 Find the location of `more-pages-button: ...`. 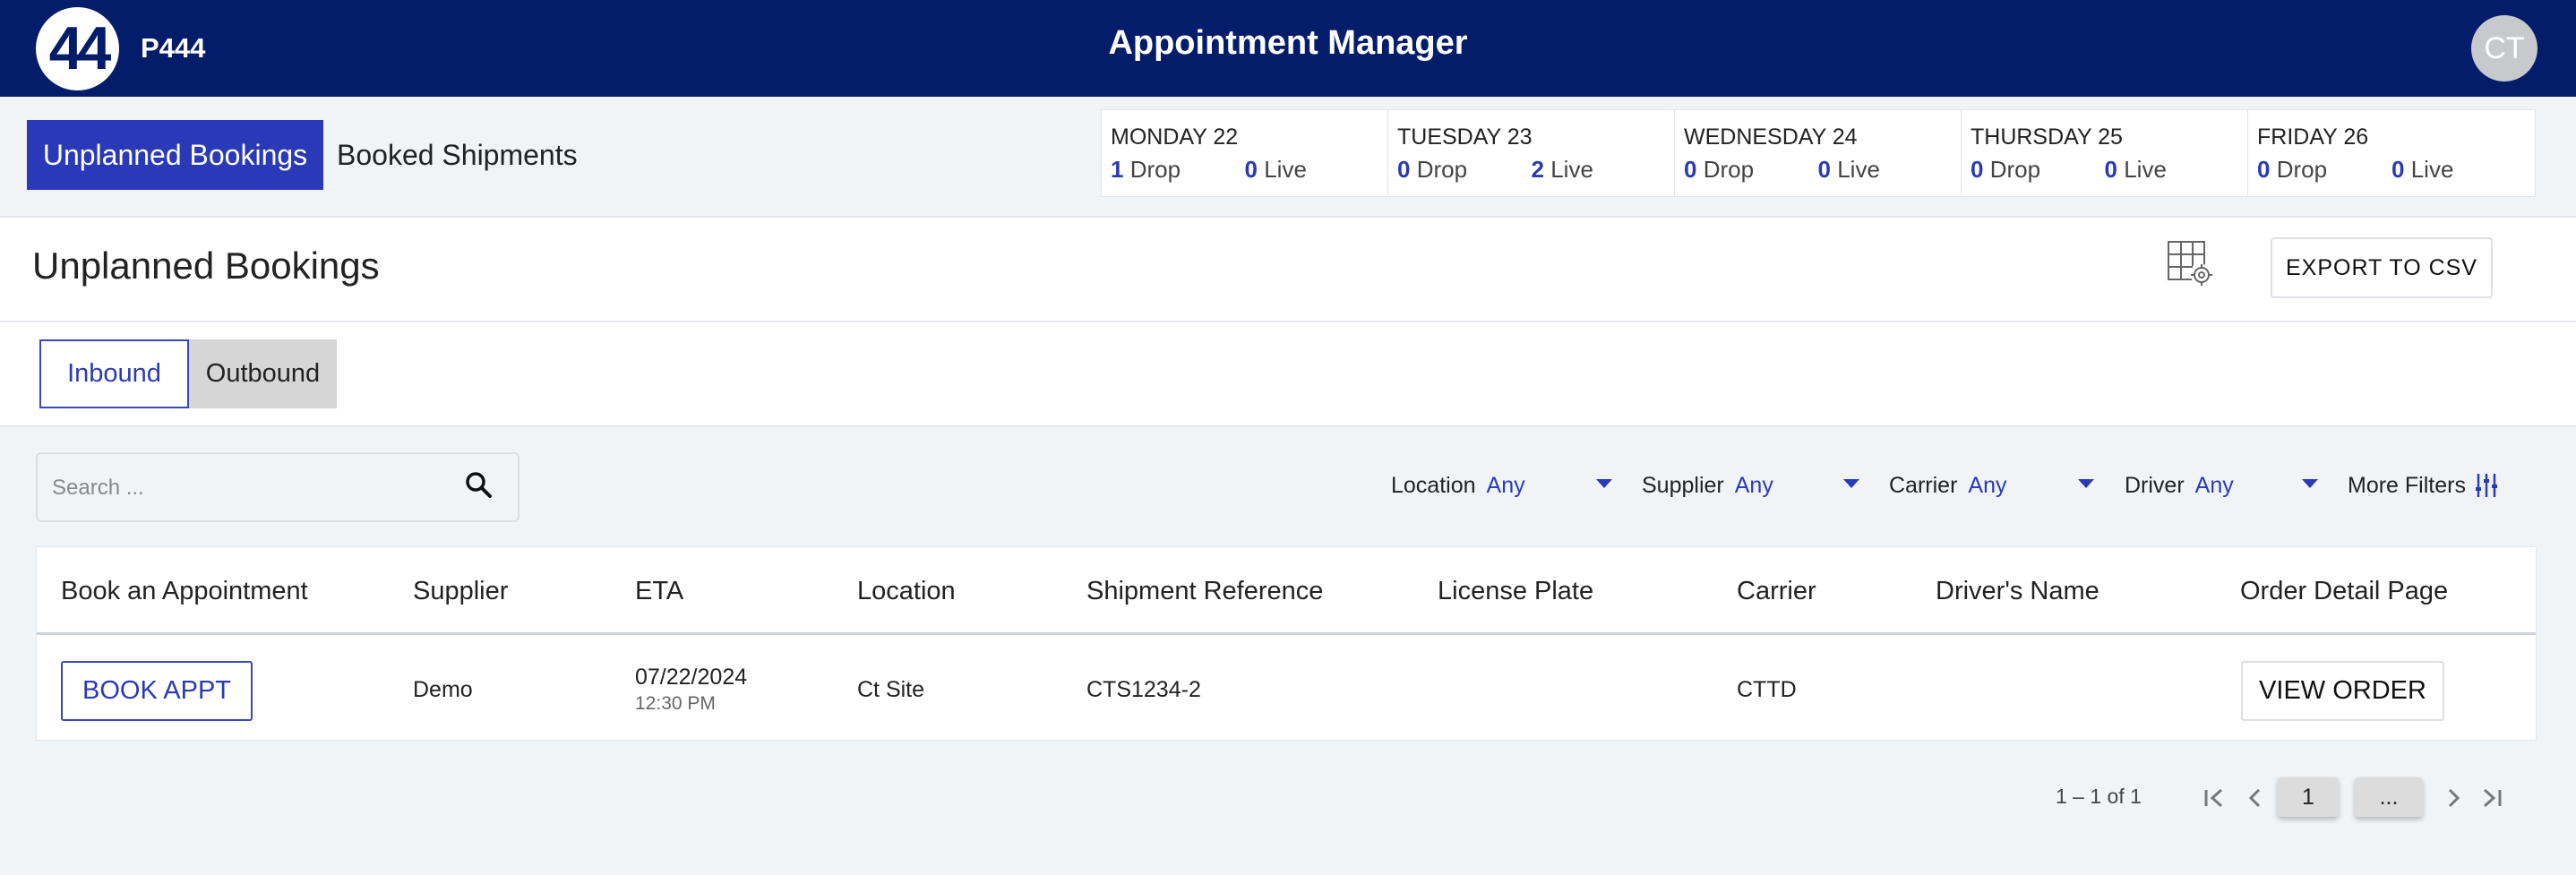

more-pages-button: ... is located at coordinates (2389, 797).